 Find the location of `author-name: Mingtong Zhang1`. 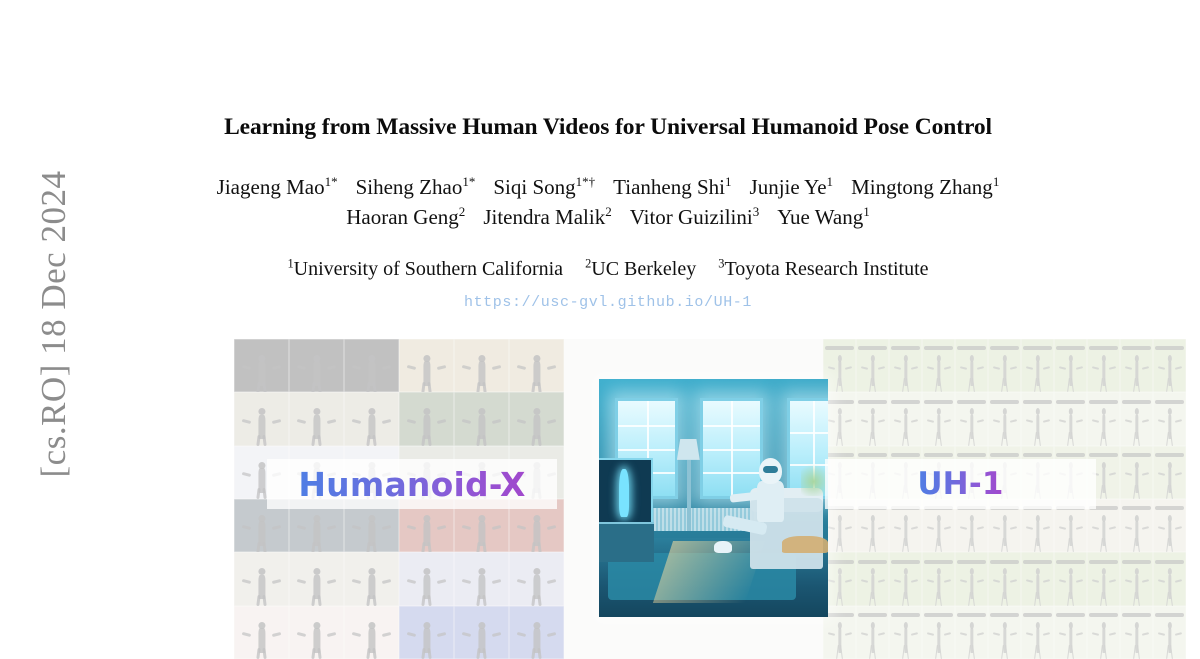

author-name: Mingtong Zhang1 is located at coordinates (925, 186).